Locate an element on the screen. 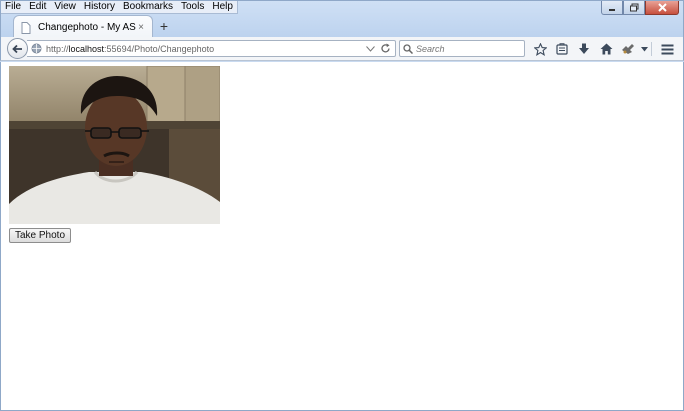 This screenshot has width=684, height=411. menu-tools: Tools is located at coordinates (192, 7).